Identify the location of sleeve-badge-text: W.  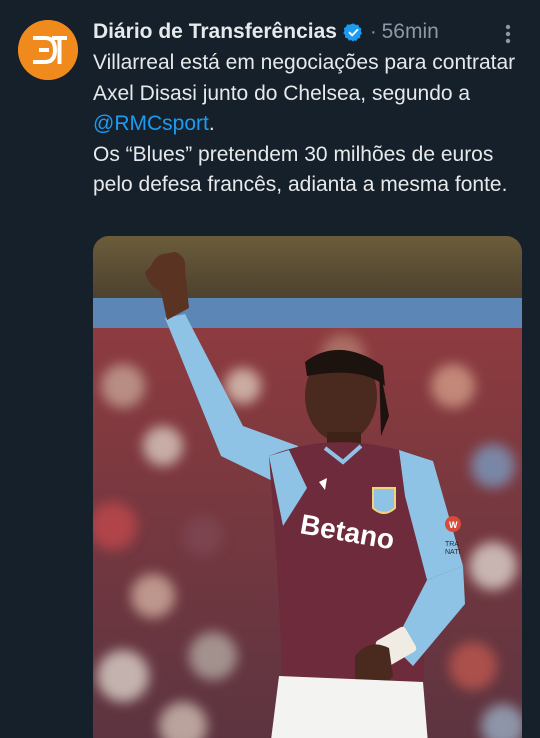
(453, 525).